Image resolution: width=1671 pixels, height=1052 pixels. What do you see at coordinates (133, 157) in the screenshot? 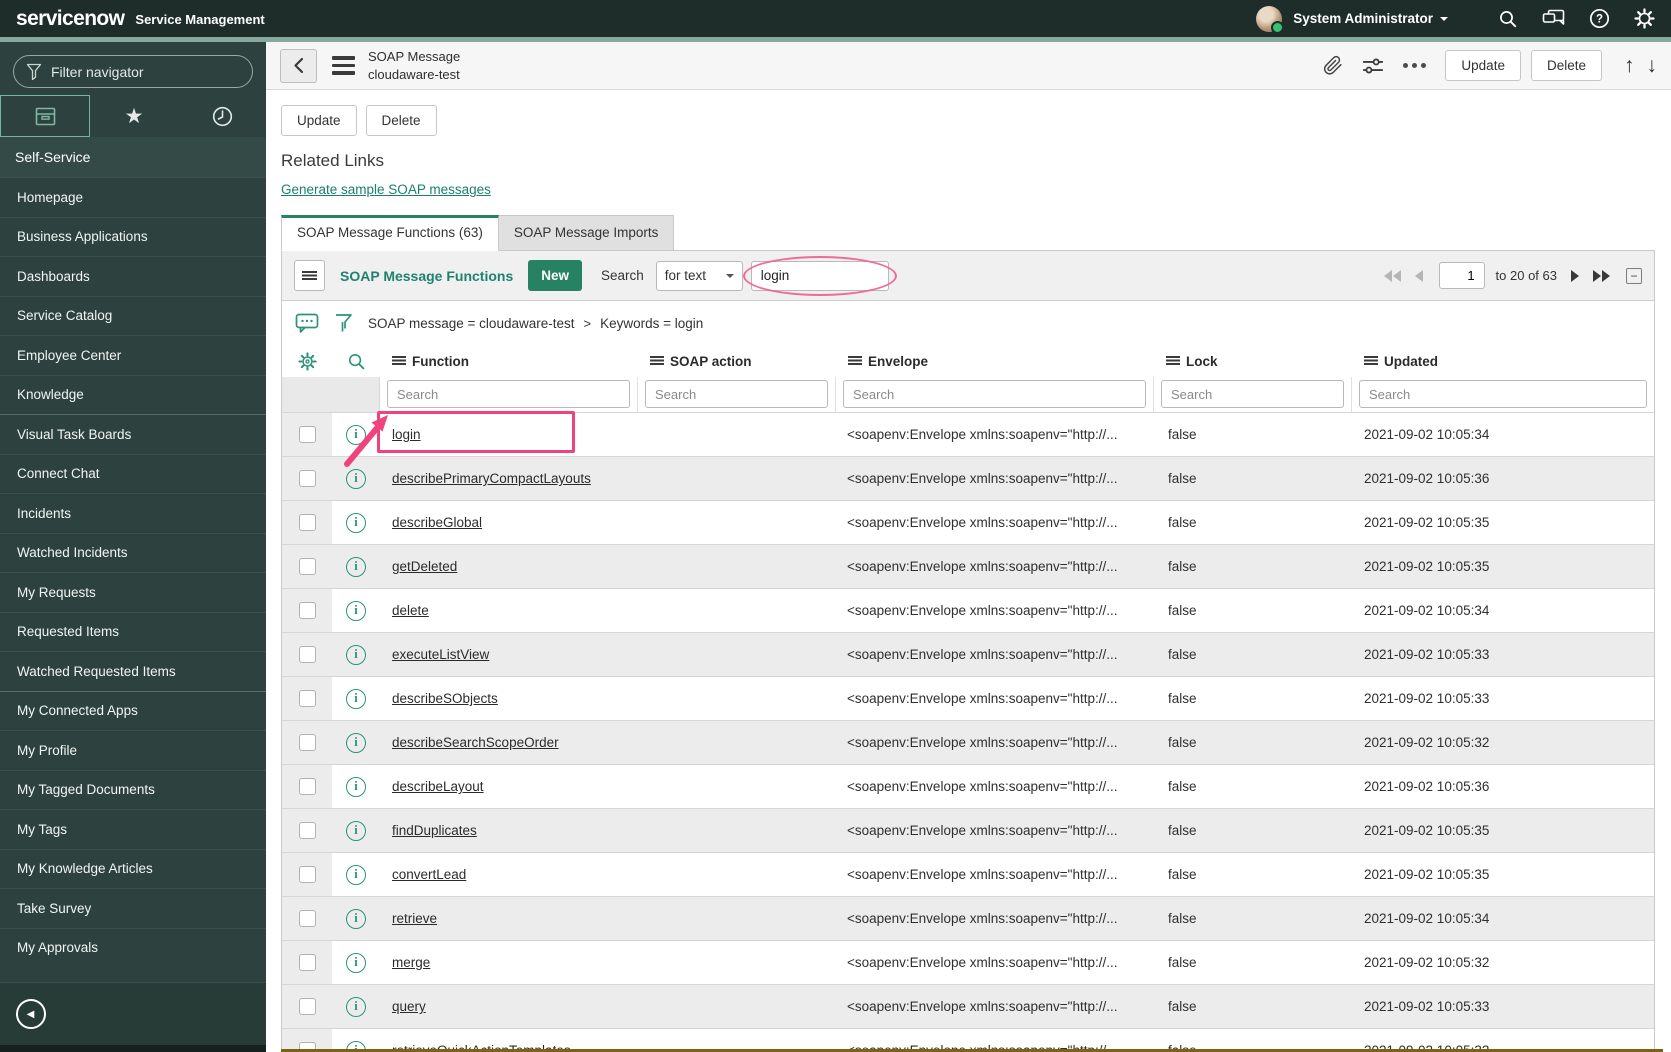
I see `sidebar-section-self-service: Self-Service` at bounding box center [133, 157].